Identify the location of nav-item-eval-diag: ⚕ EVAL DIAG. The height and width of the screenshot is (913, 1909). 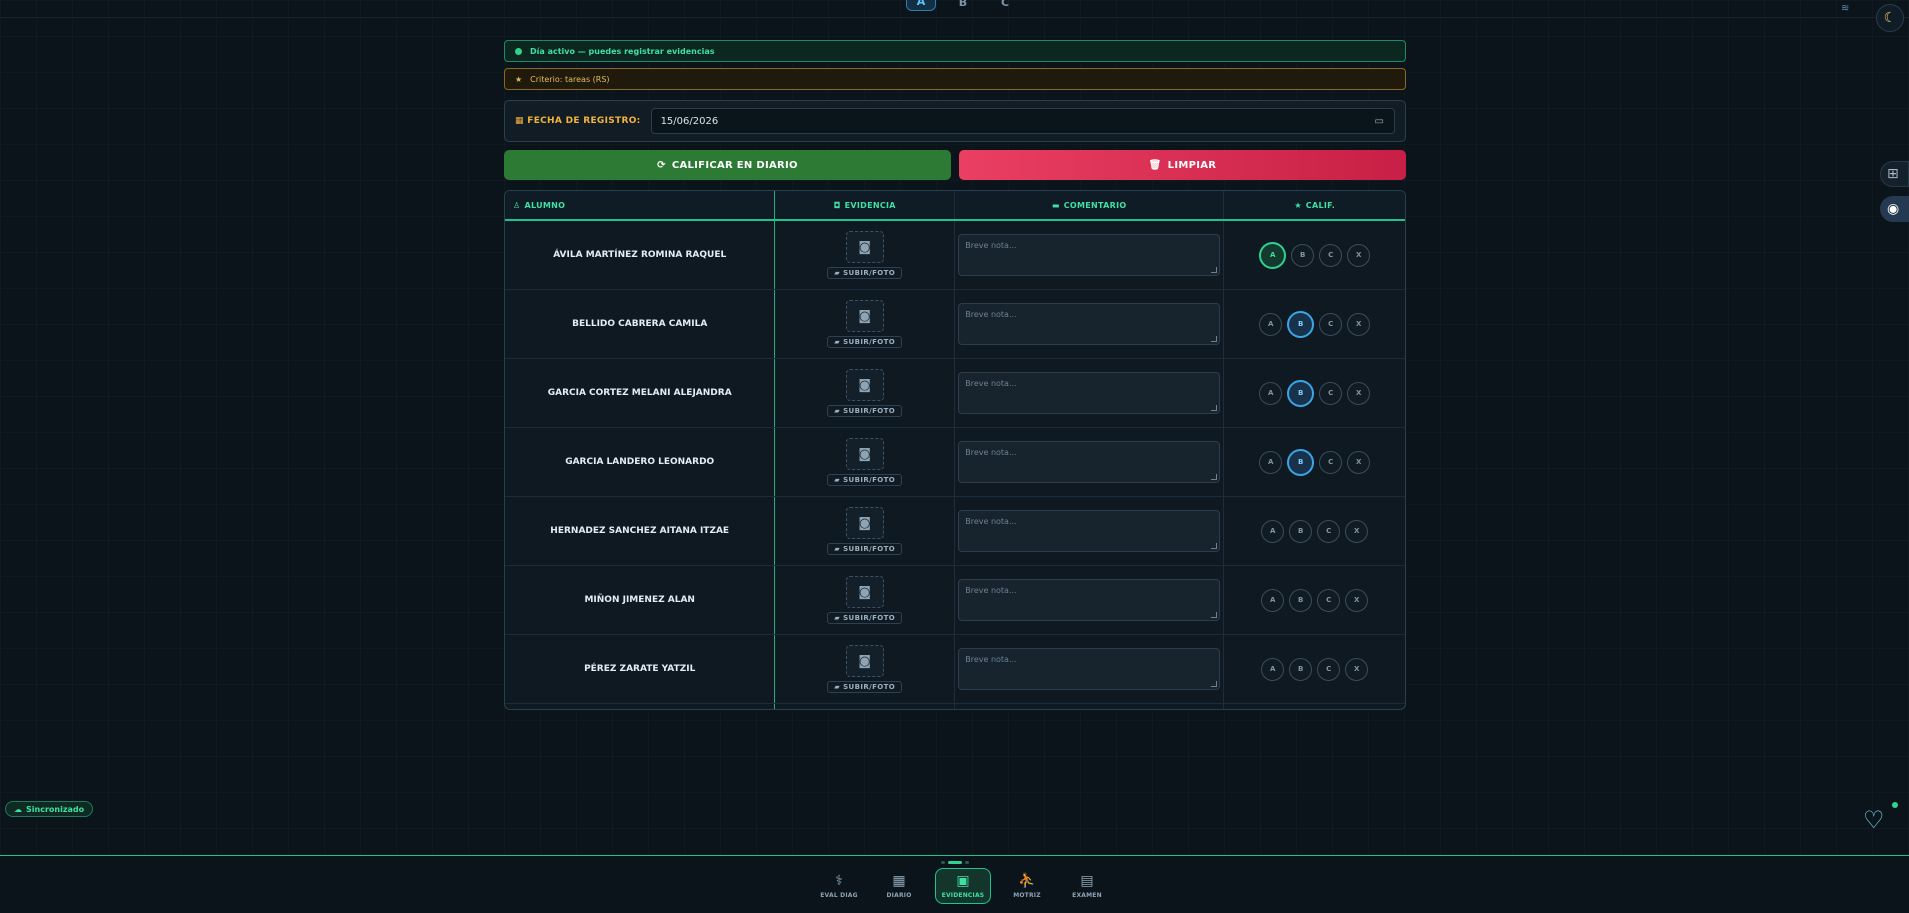
(839, 886).